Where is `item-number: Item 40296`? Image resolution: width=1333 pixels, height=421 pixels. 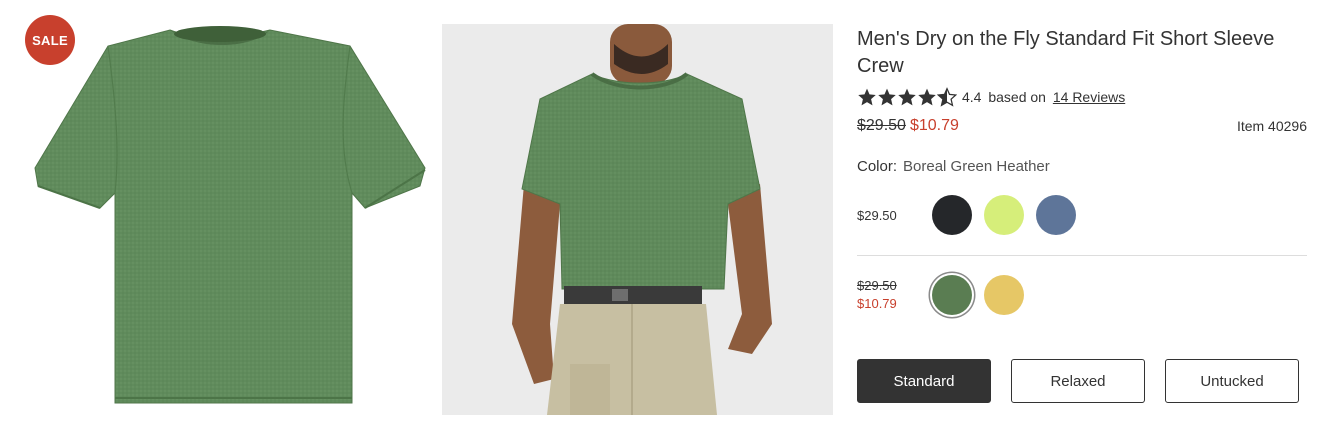
item-number: Item 40296 is located at coordinates (1271, 126).